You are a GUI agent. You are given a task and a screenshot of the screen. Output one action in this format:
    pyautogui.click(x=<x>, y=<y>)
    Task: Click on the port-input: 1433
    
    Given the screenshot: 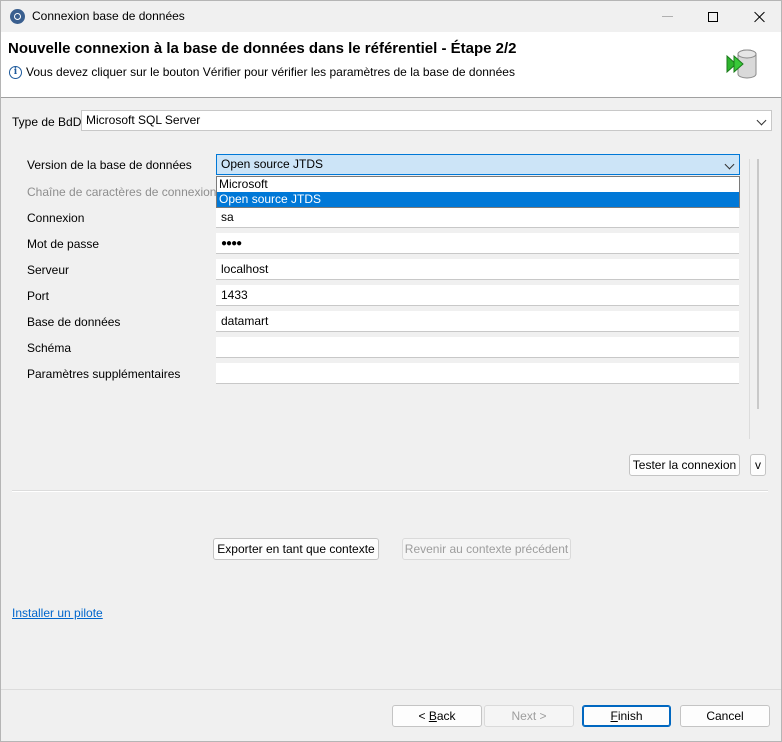 What is the action you would take?
    pyautogui.click(x=477, y=295)
    